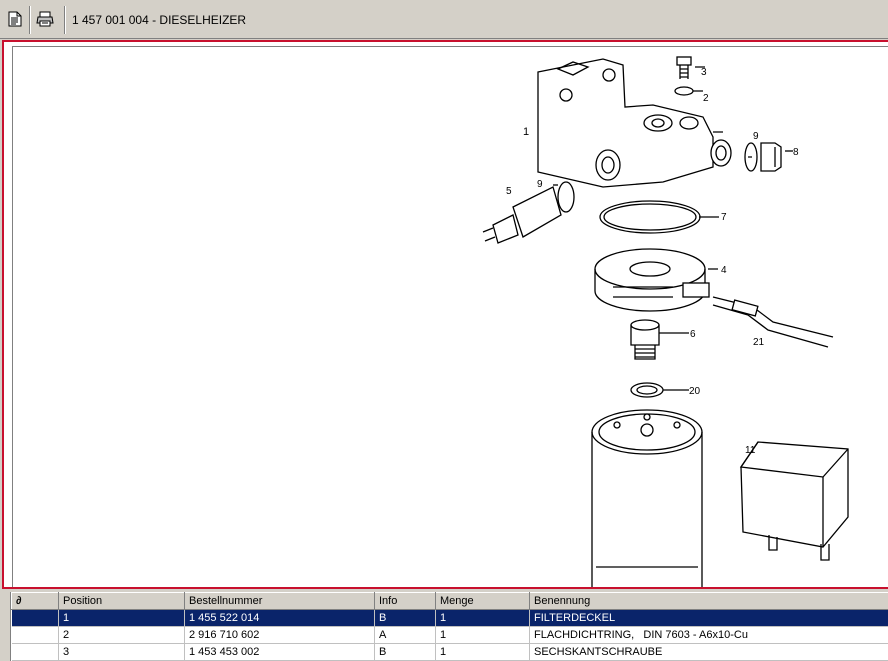 The height and width of the screenshot is (661, 888). Describe the element at coordinates (159, 20) in the screenshot. I see `page-title: 1 457 001 004 - DIESELHEIZER` at that location.